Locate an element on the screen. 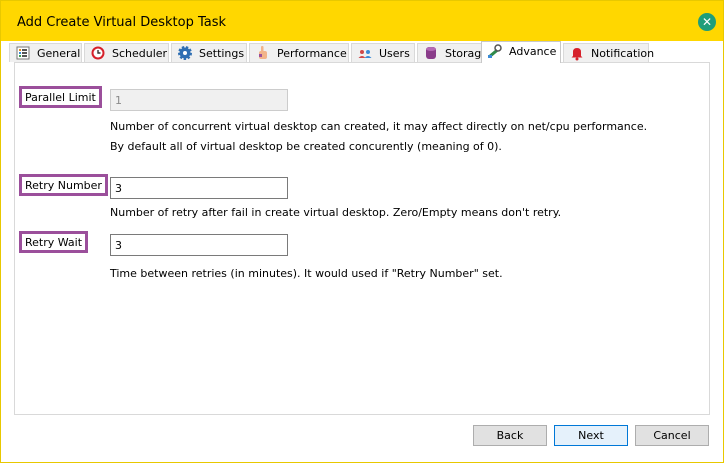  users-icon is located at coordinates (365, 54).